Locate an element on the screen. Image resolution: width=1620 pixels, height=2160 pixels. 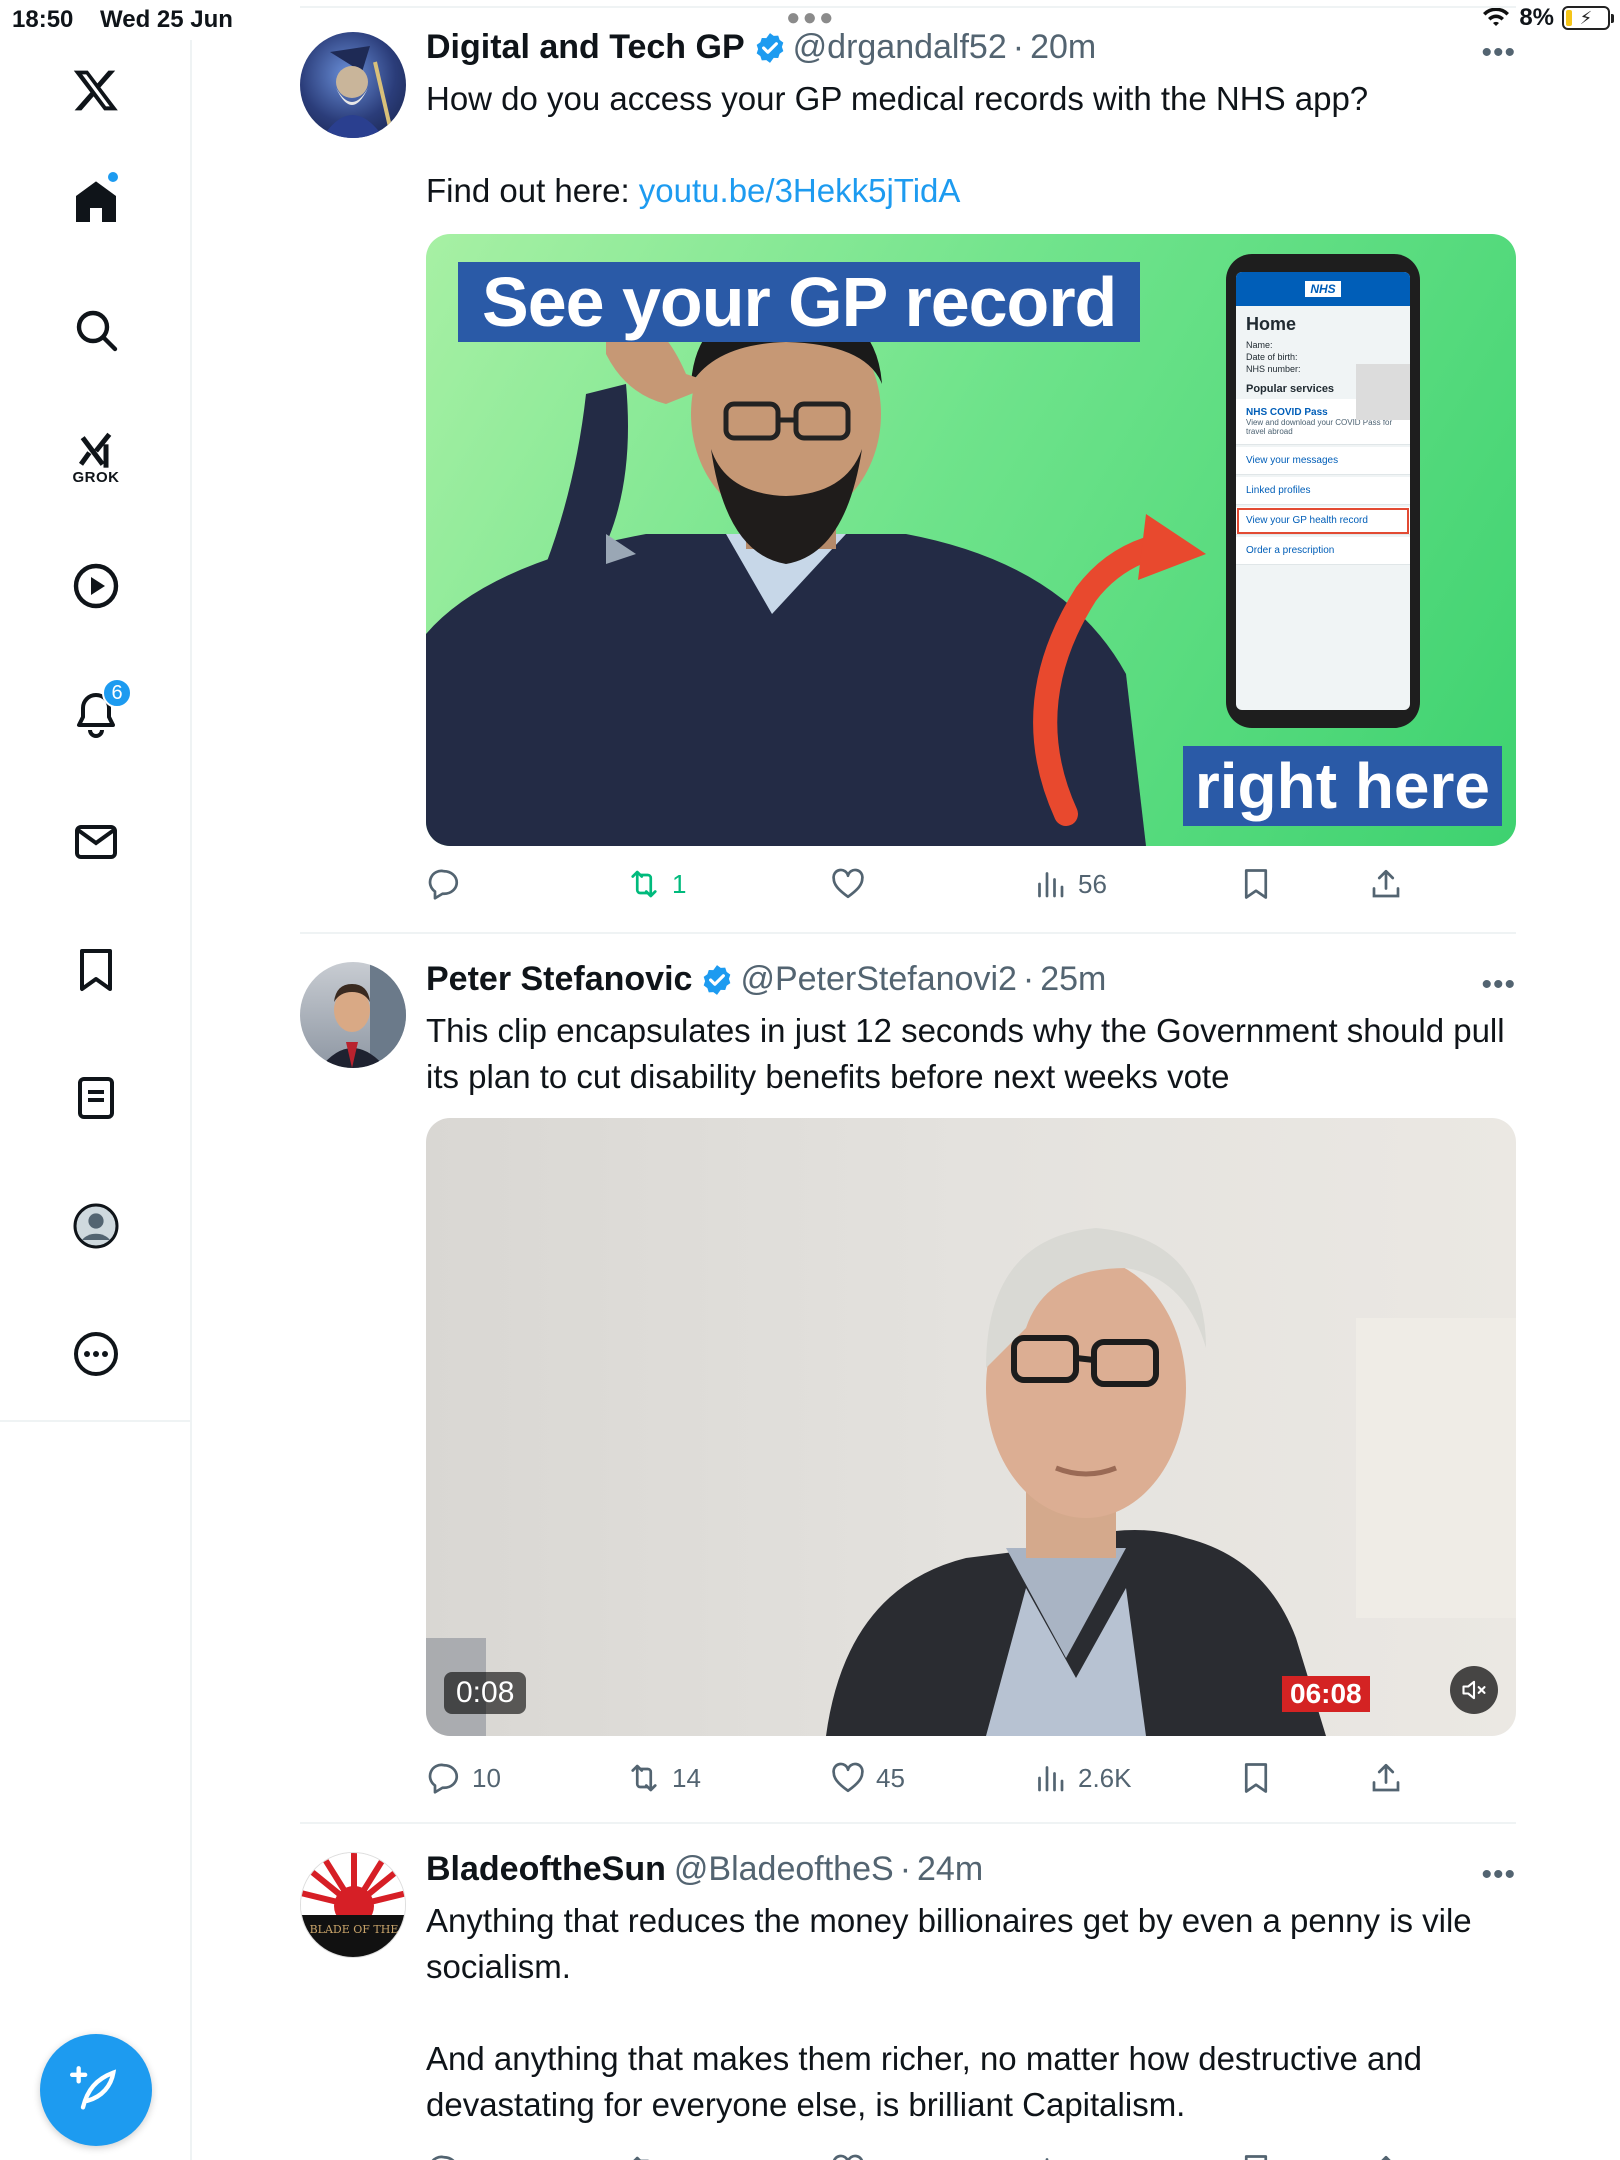
sidebar: GROK 6 is located at coordinates (96, 1100).